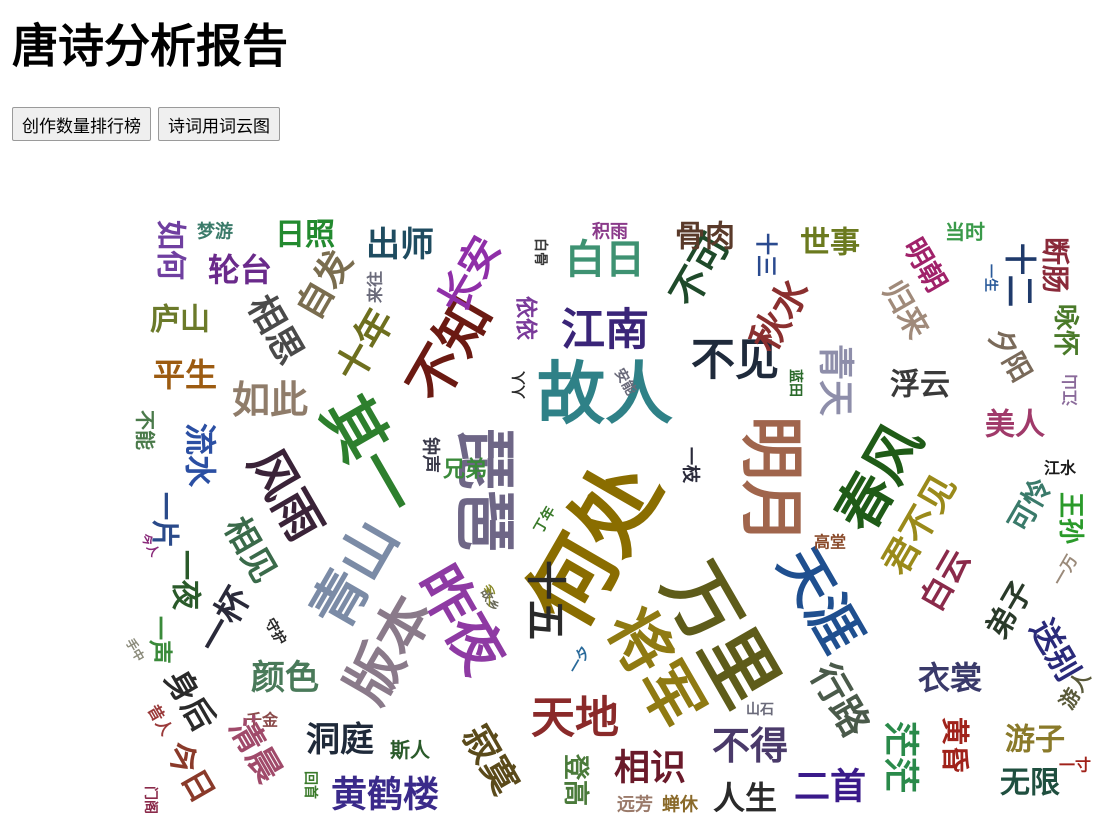  I want to click on word-cloud-word: 天涯, so click(820, 599).